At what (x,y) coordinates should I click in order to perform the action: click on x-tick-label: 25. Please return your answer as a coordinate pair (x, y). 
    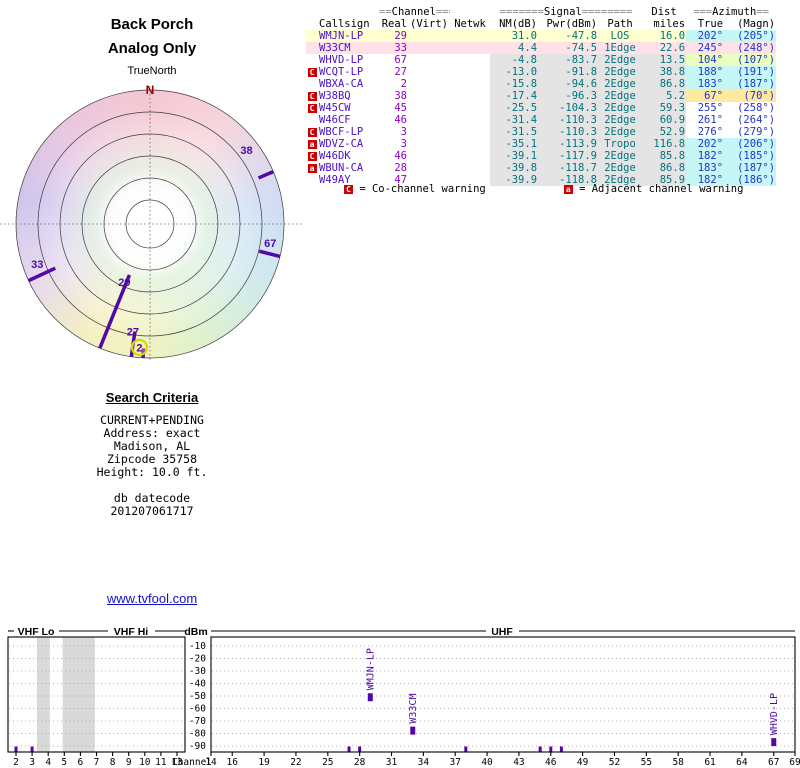
    Looking at the image, I should click on (327, 762).